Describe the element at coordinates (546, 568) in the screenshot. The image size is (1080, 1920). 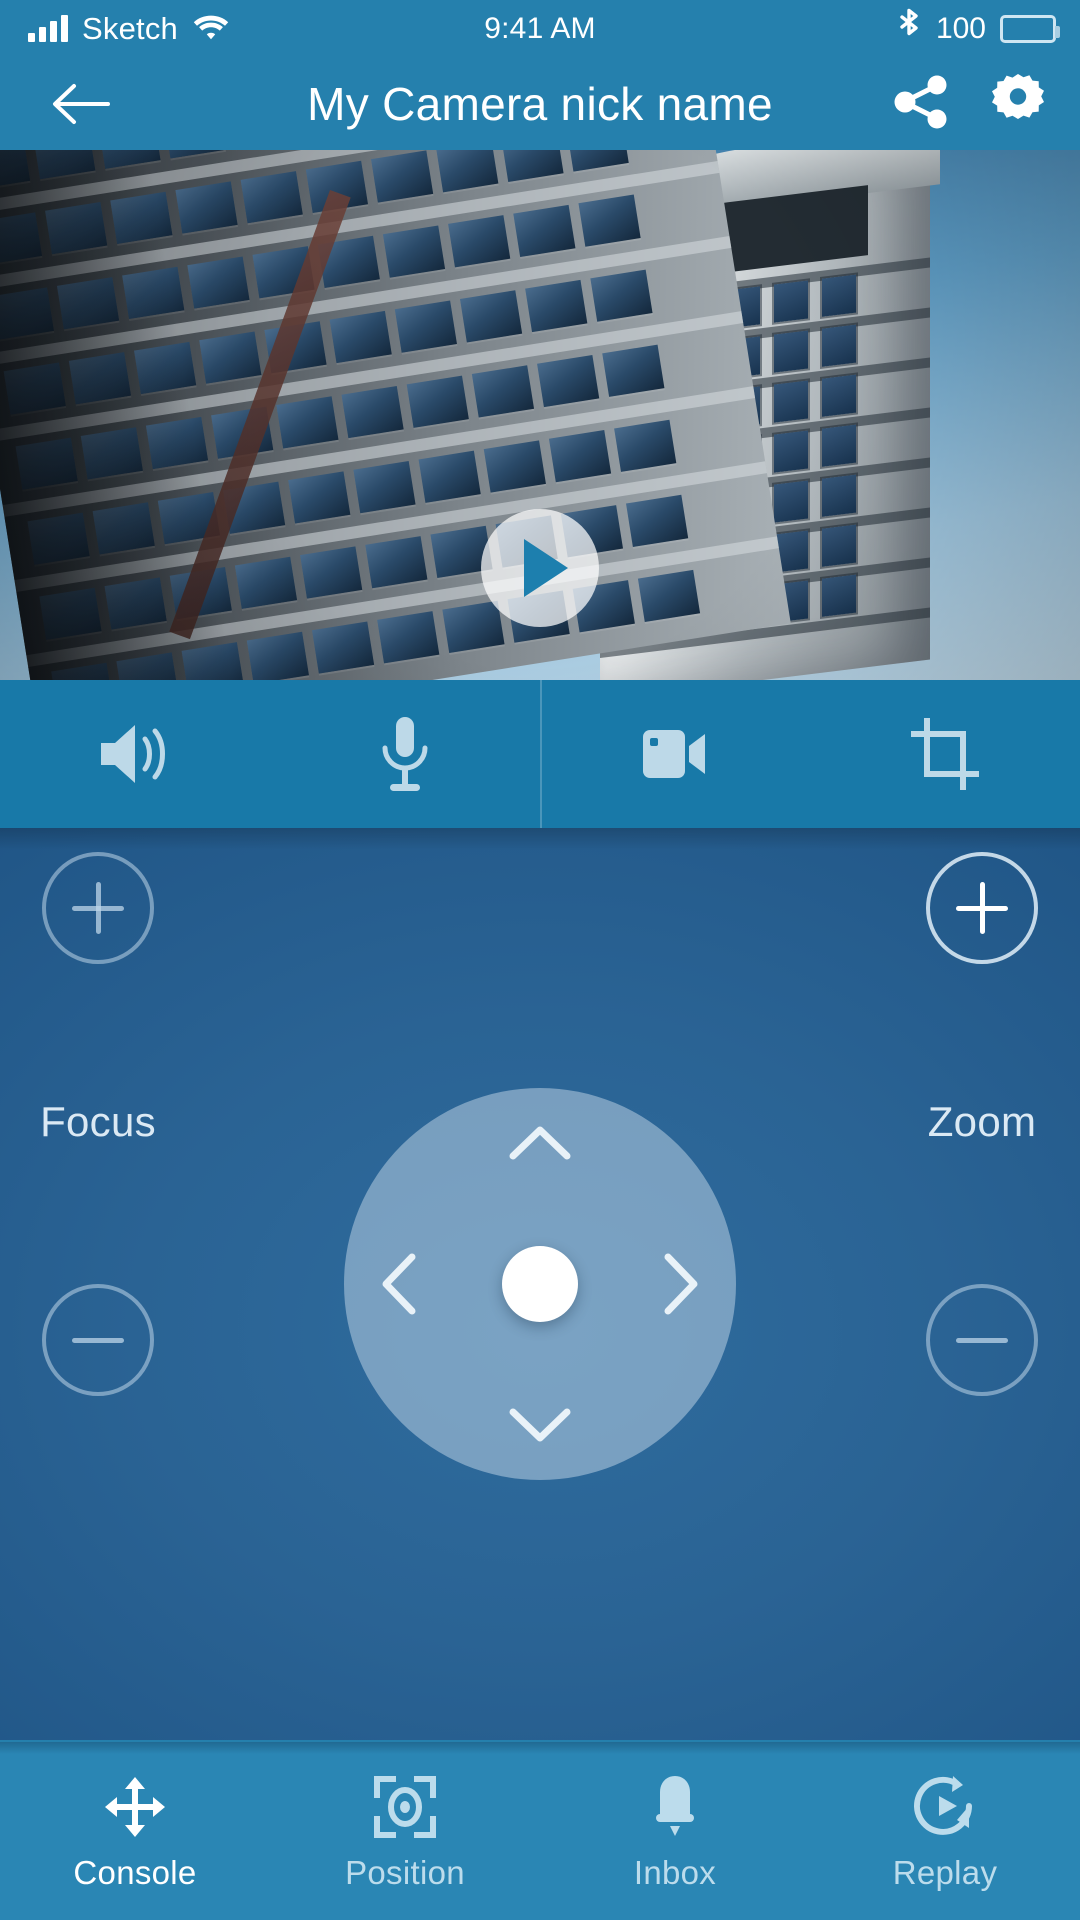
I see `play-icon` at that location.